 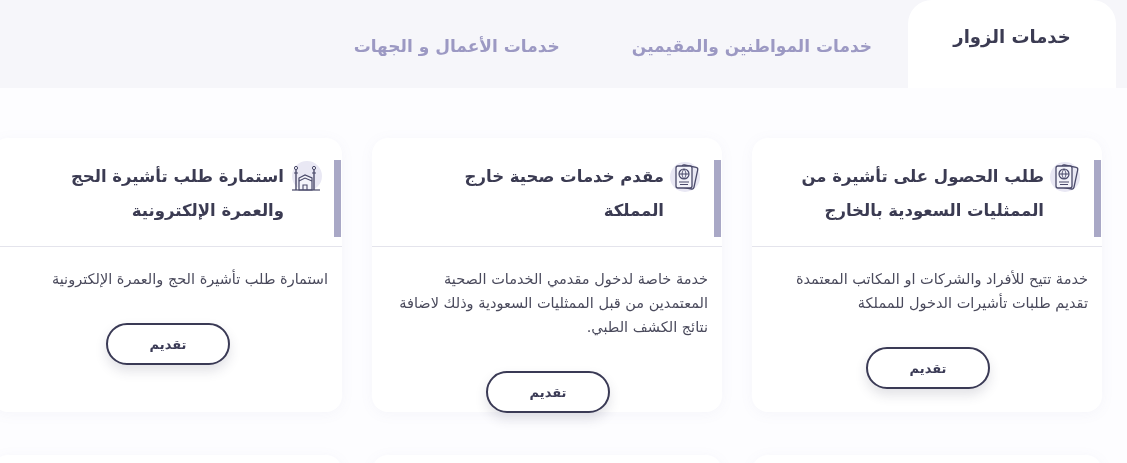 I want to click on card-description: خدمة تتيح للأفراد والشركات او المكاتب المعتمدة تقديم طلبات تأشيرات الدخول للمملكة, so click(x=941, y=291).